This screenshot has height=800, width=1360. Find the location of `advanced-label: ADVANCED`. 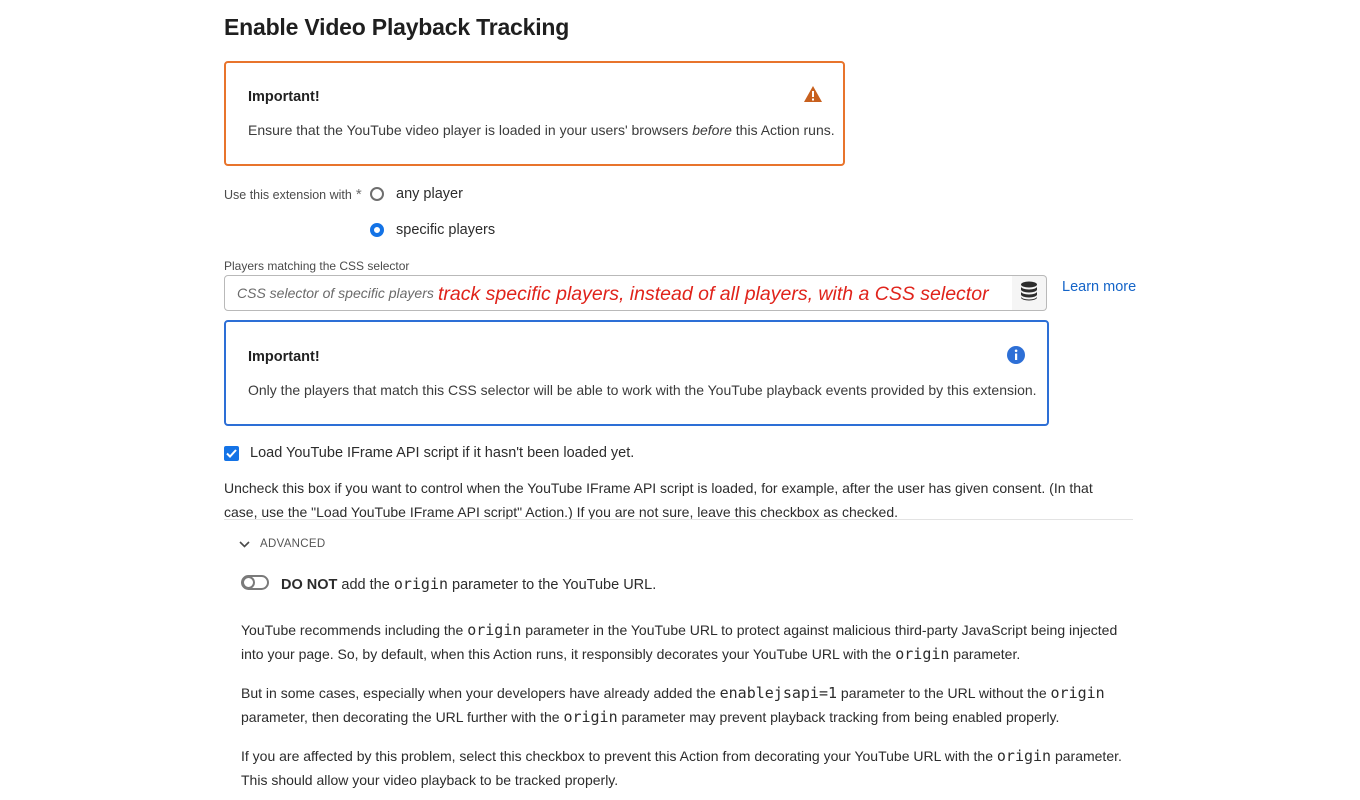

advanced-label: ADVANCED is located at coordinates (293, 544).